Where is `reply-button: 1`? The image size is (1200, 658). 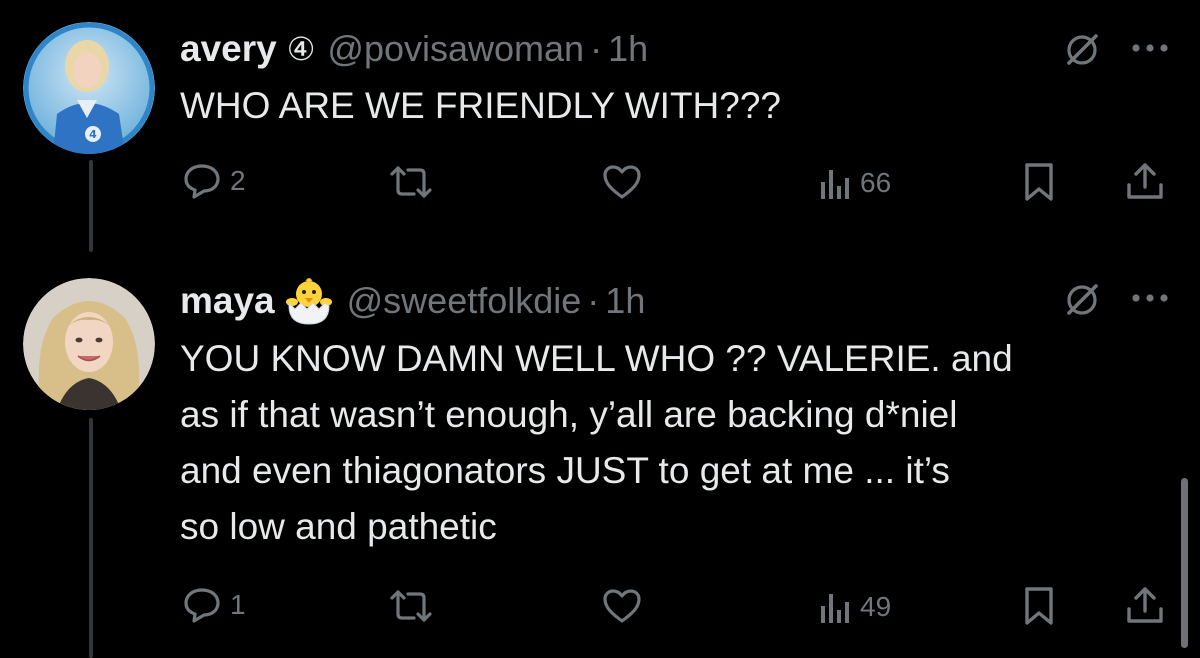 reply-button: 1 is located at coordinates (214, 605).